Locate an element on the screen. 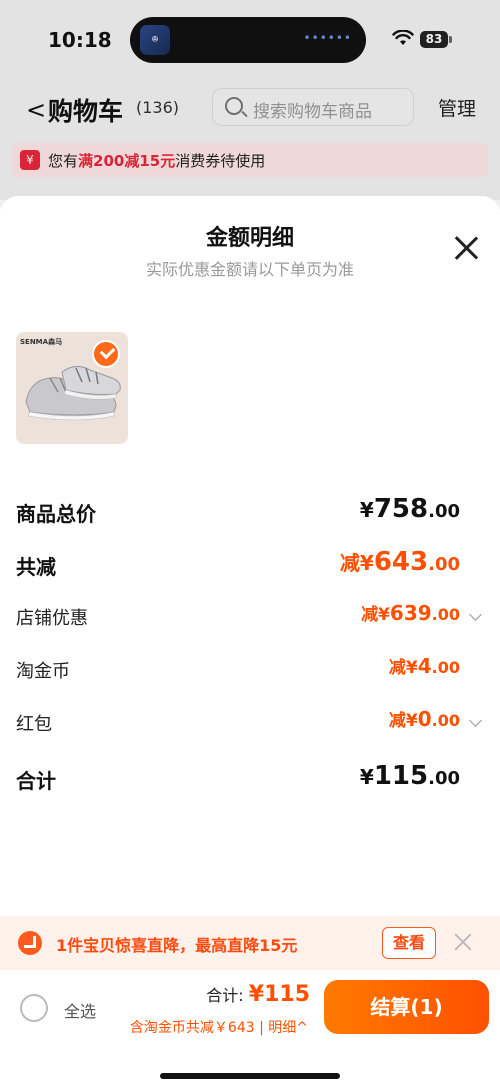 This screenshot has height=1087, width=500. row-label: 红包 is located at coordinates (34, 724).